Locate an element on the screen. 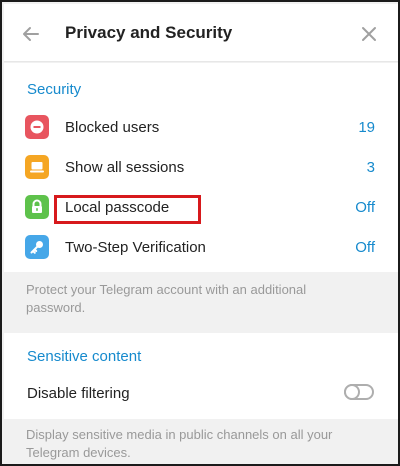 This screenshot has height=466, width=400. toggle-knob is located at coordinates (352, 392).